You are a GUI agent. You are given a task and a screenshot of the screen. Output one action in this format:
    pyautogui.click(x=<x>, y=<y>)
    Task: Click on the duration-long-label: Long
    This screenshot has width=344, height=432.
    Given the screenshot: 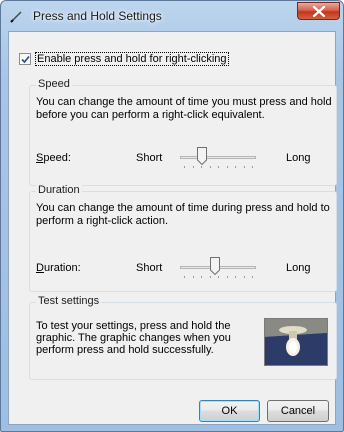 What is the action you would take?
    pyautogui.click(x=298, y=268)
    